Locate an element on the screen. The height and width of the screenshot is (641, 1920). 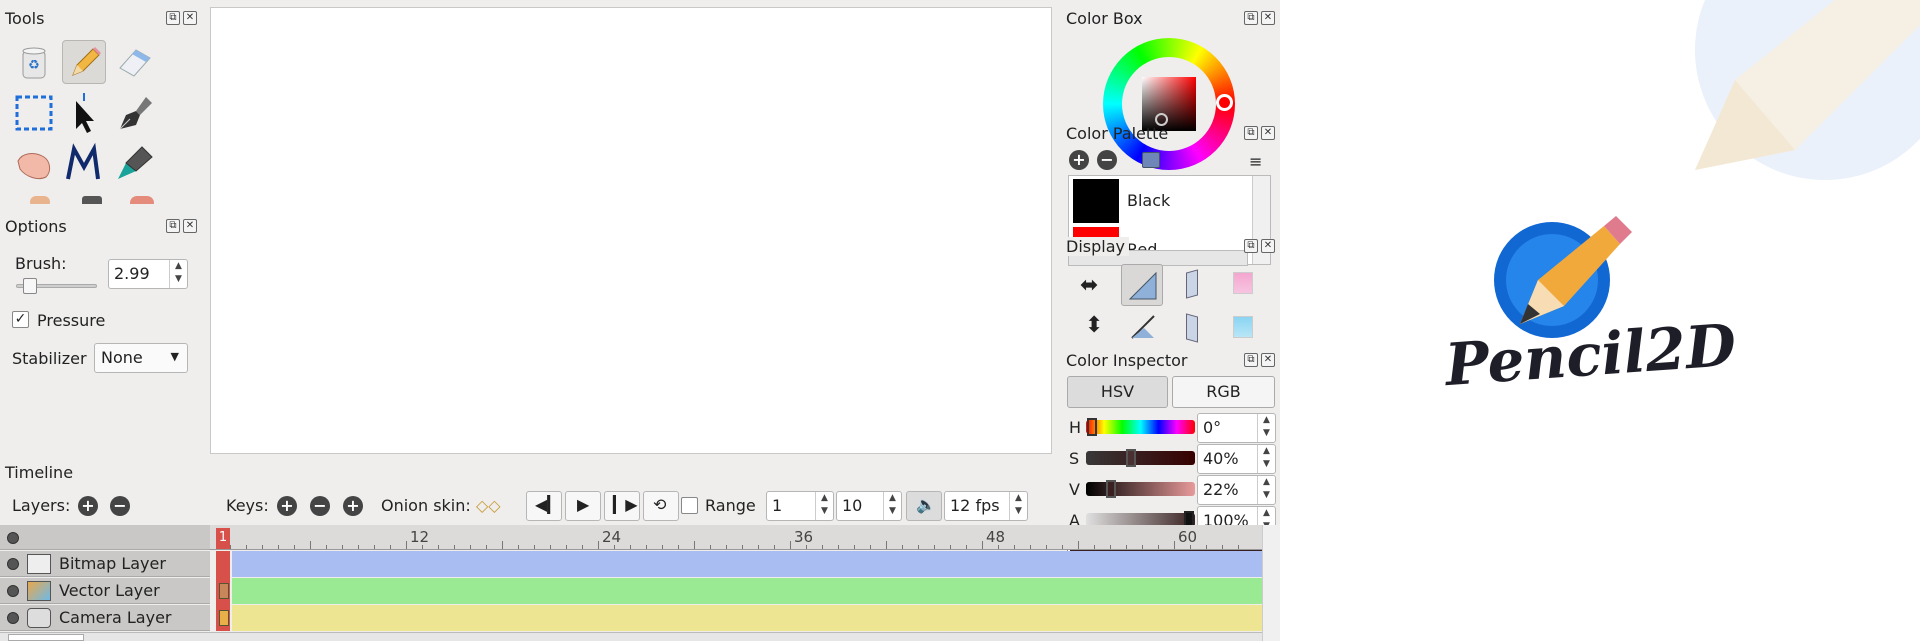
eraser-tool-button is located at coordinates (134, 62).